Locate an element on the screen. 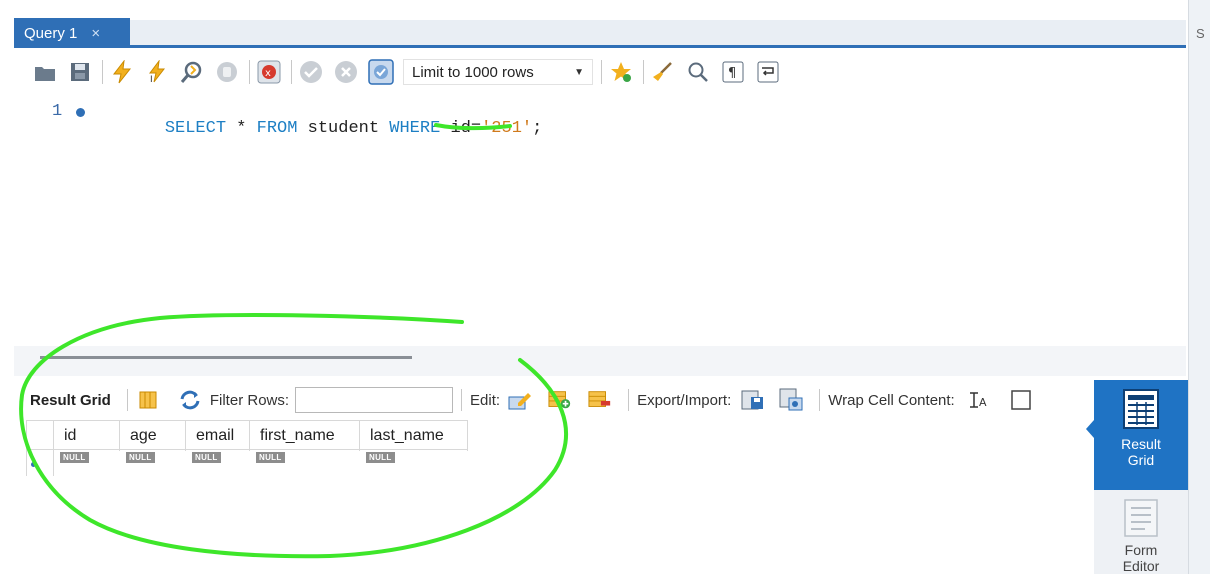 The height and width of the screenshot is (574, 1210). code-token: id= is located at coordinates (461, 128).